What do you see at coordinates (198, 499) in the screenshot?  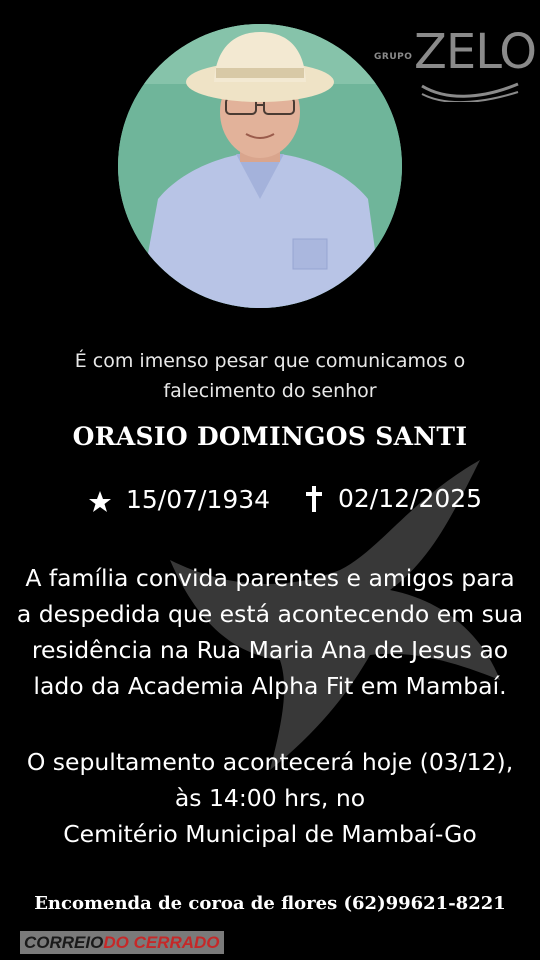 I see `birth-date: 15/07/1934` at bounding box center [198, 499].